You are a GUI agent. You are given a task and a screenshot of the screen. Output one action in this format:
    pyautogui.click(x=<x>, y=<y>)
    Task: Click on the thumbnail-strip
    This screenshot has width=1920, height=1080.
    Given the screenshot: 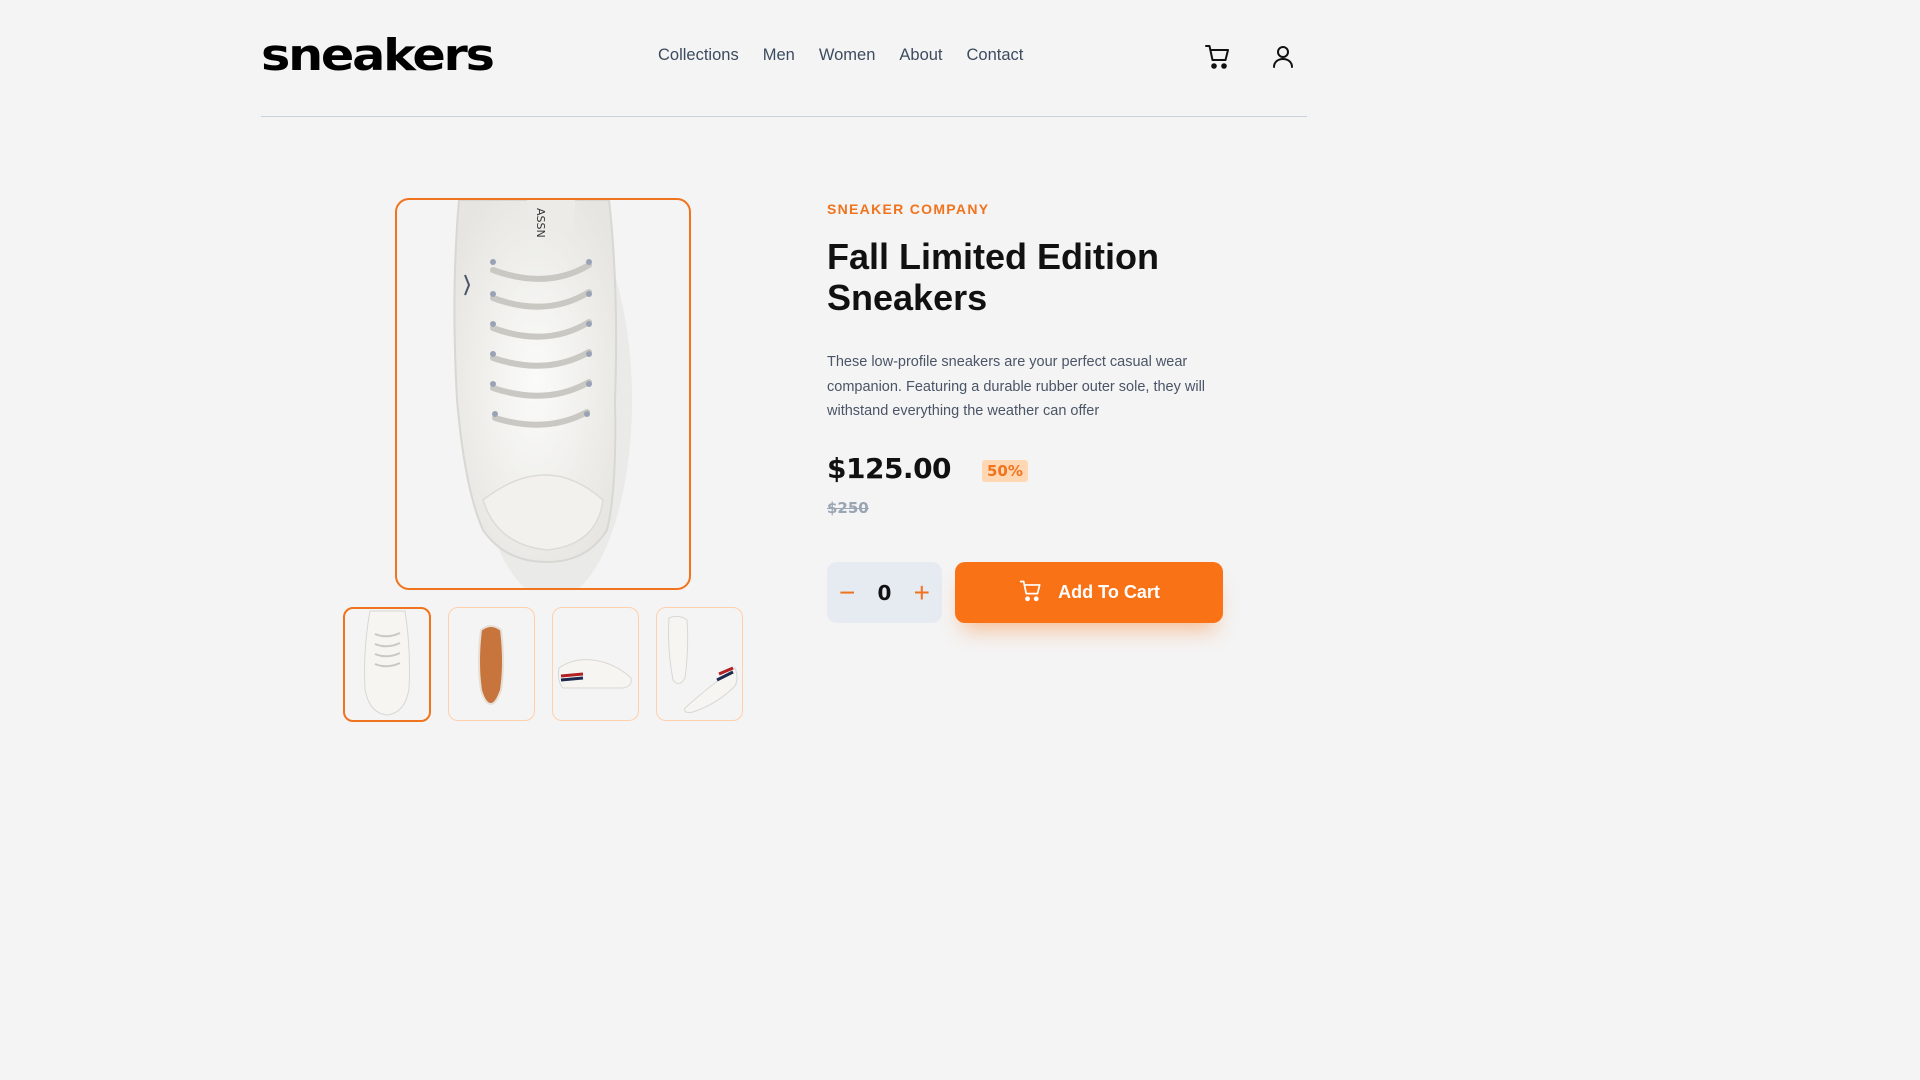 What is the action you would take?
    pyautogui.click(x=543, y=664)
    